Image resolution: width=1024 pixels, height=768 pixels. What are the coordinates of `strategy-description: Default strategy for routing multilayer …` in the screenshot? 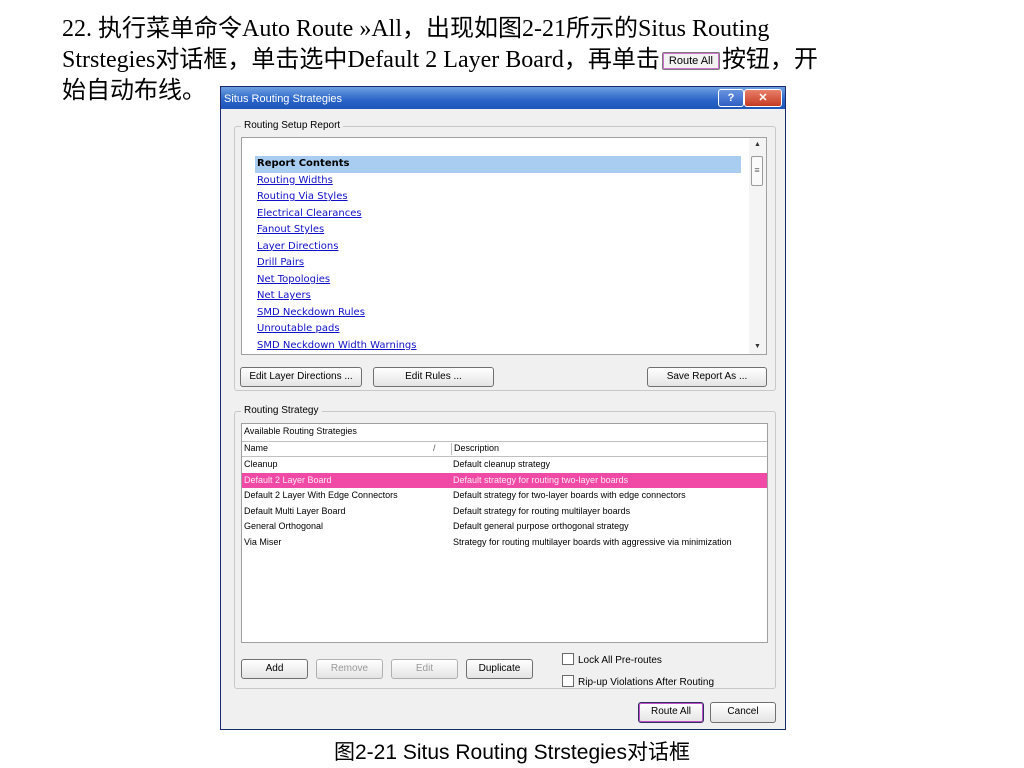 It's located at (542, 510).